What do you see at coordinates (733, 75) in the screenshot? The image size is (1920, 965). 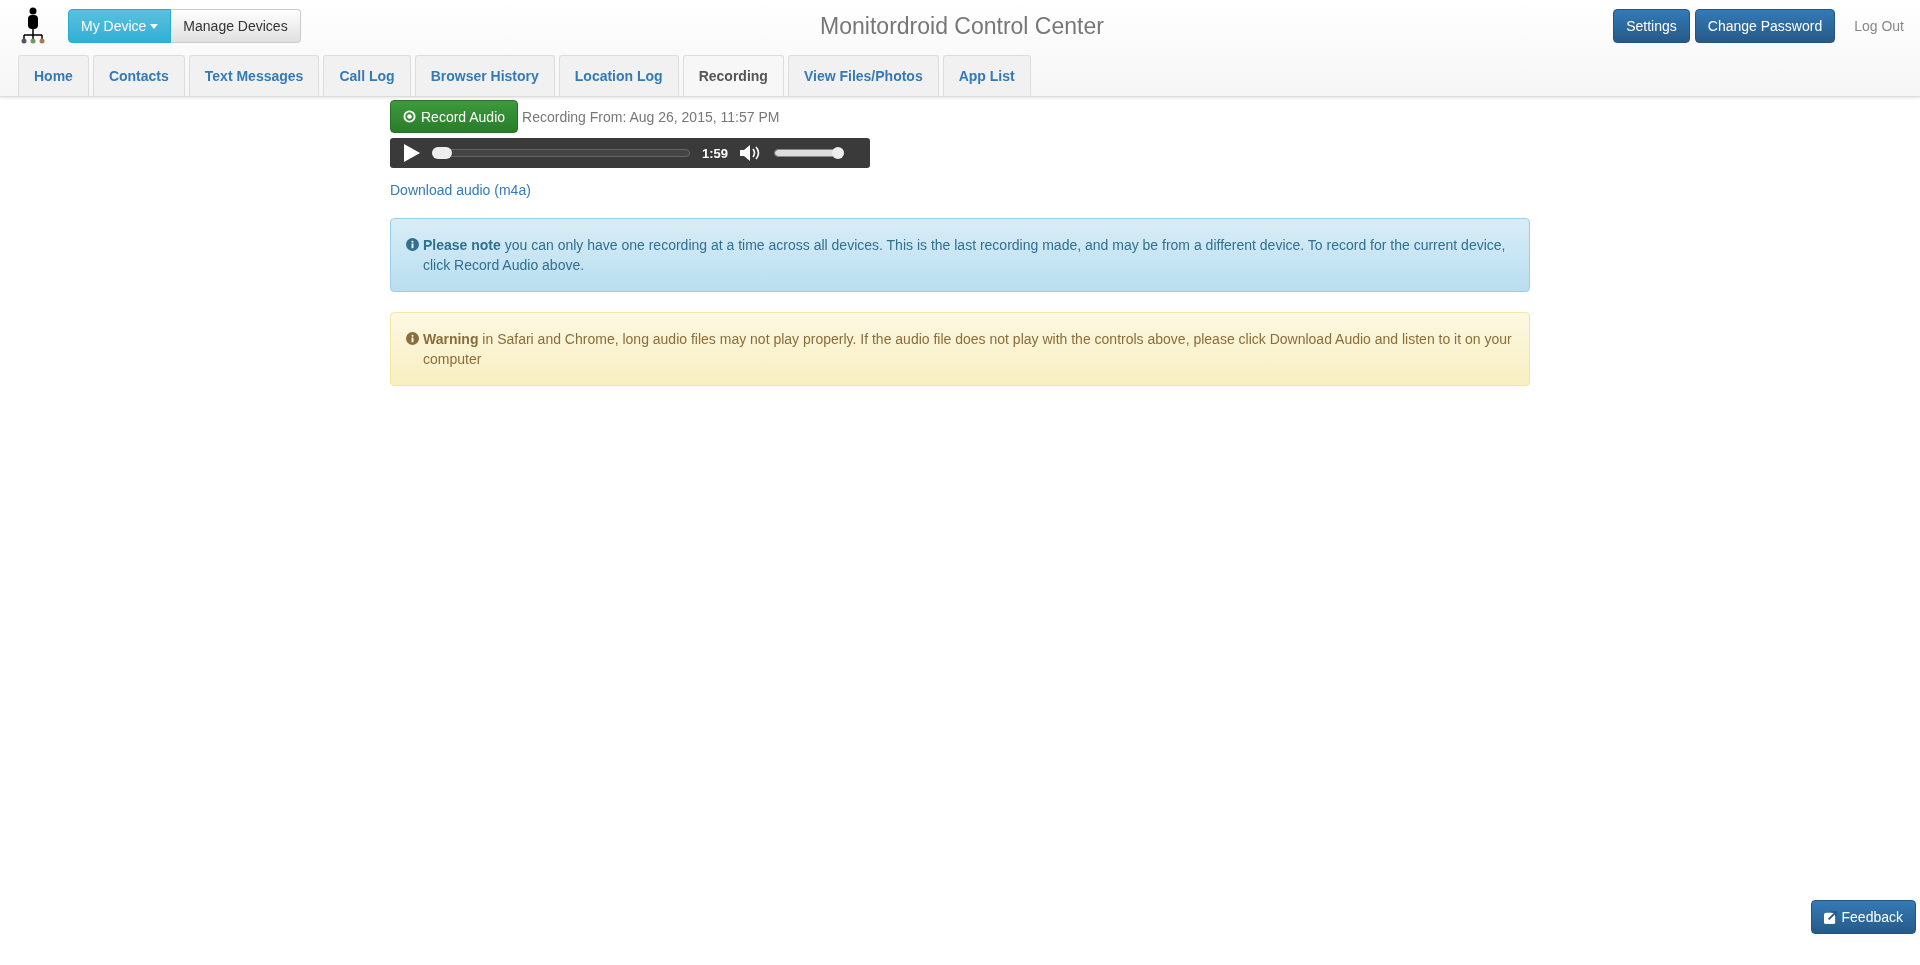 I see `nav-tab: Recording` at bounding box center [733, 75].